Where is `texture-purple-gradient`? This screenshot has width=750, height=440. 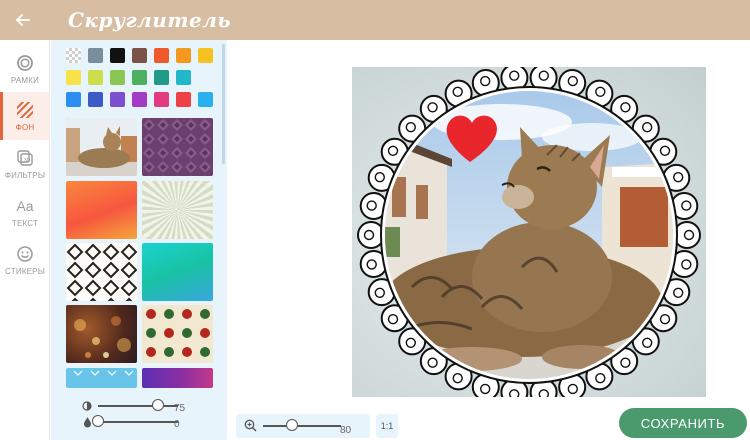 texture-purple-gradient is located at coordinates (177, 378).